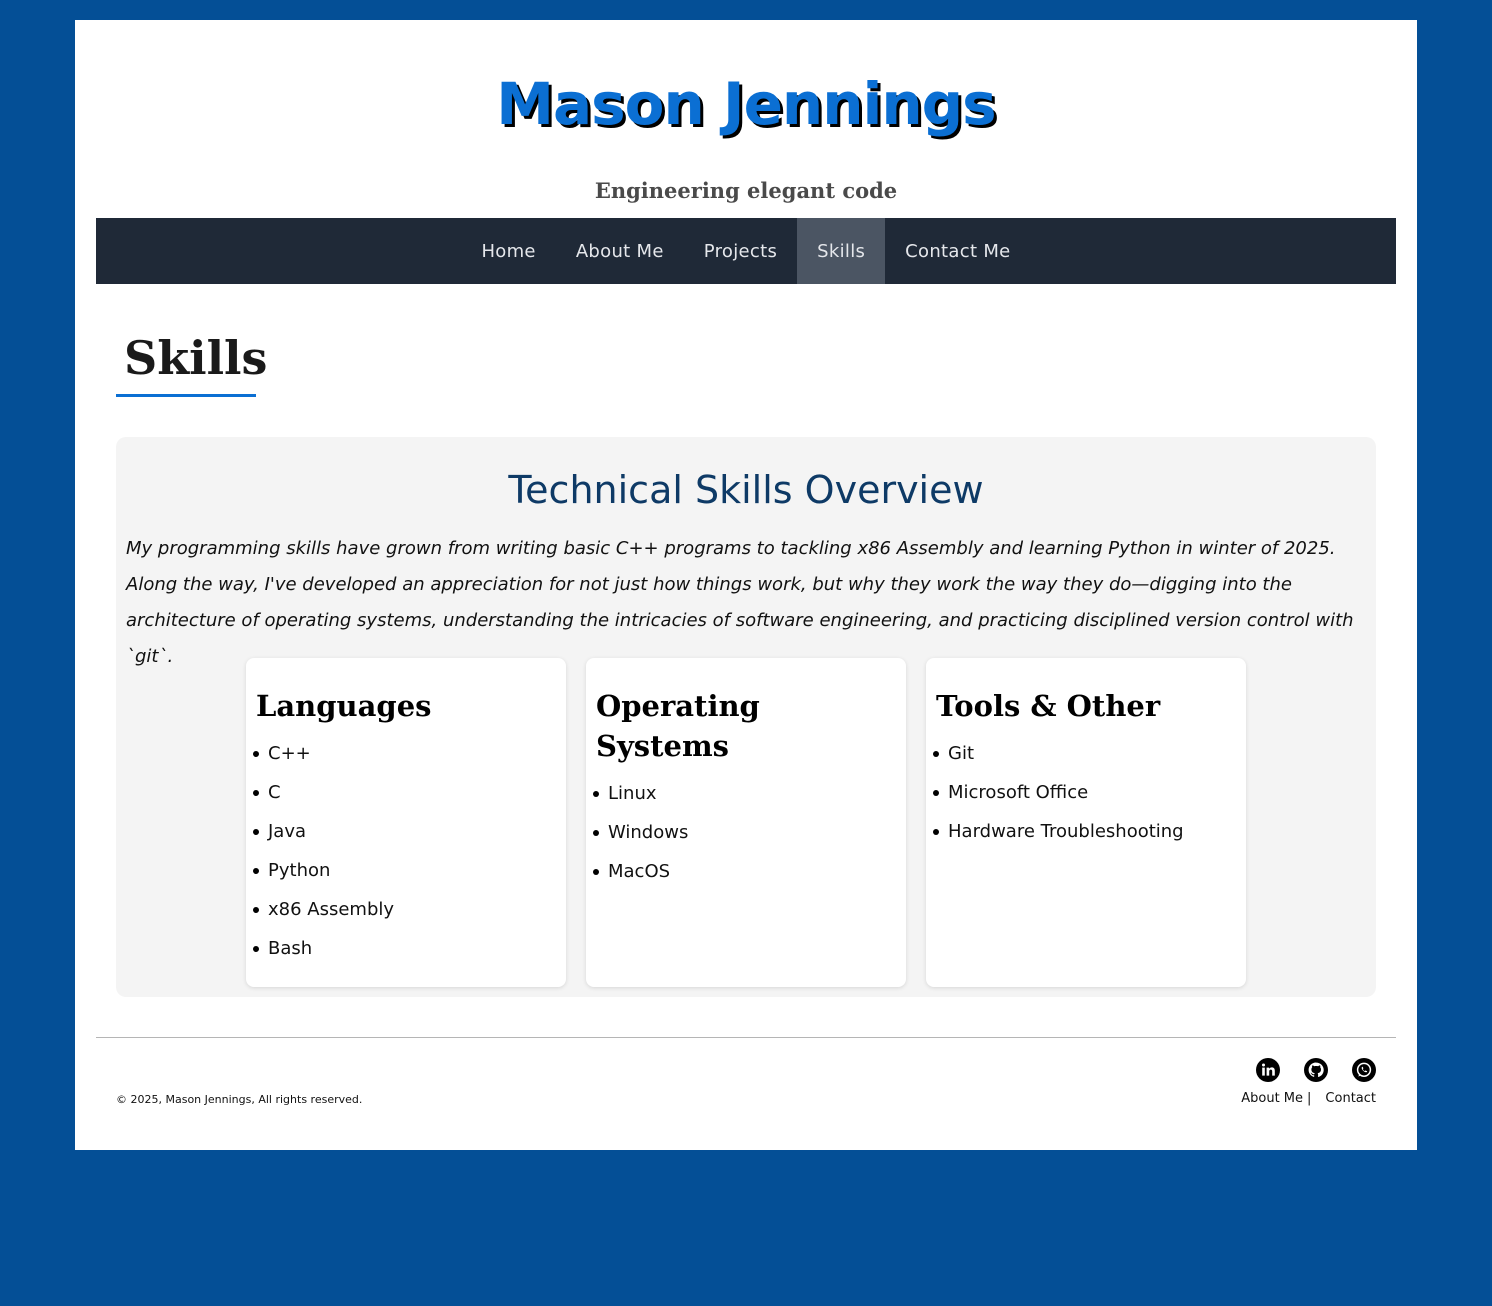 This screenshot has height=1306, width=1492. I want to click on list-item: Windows, so click(744, 832).